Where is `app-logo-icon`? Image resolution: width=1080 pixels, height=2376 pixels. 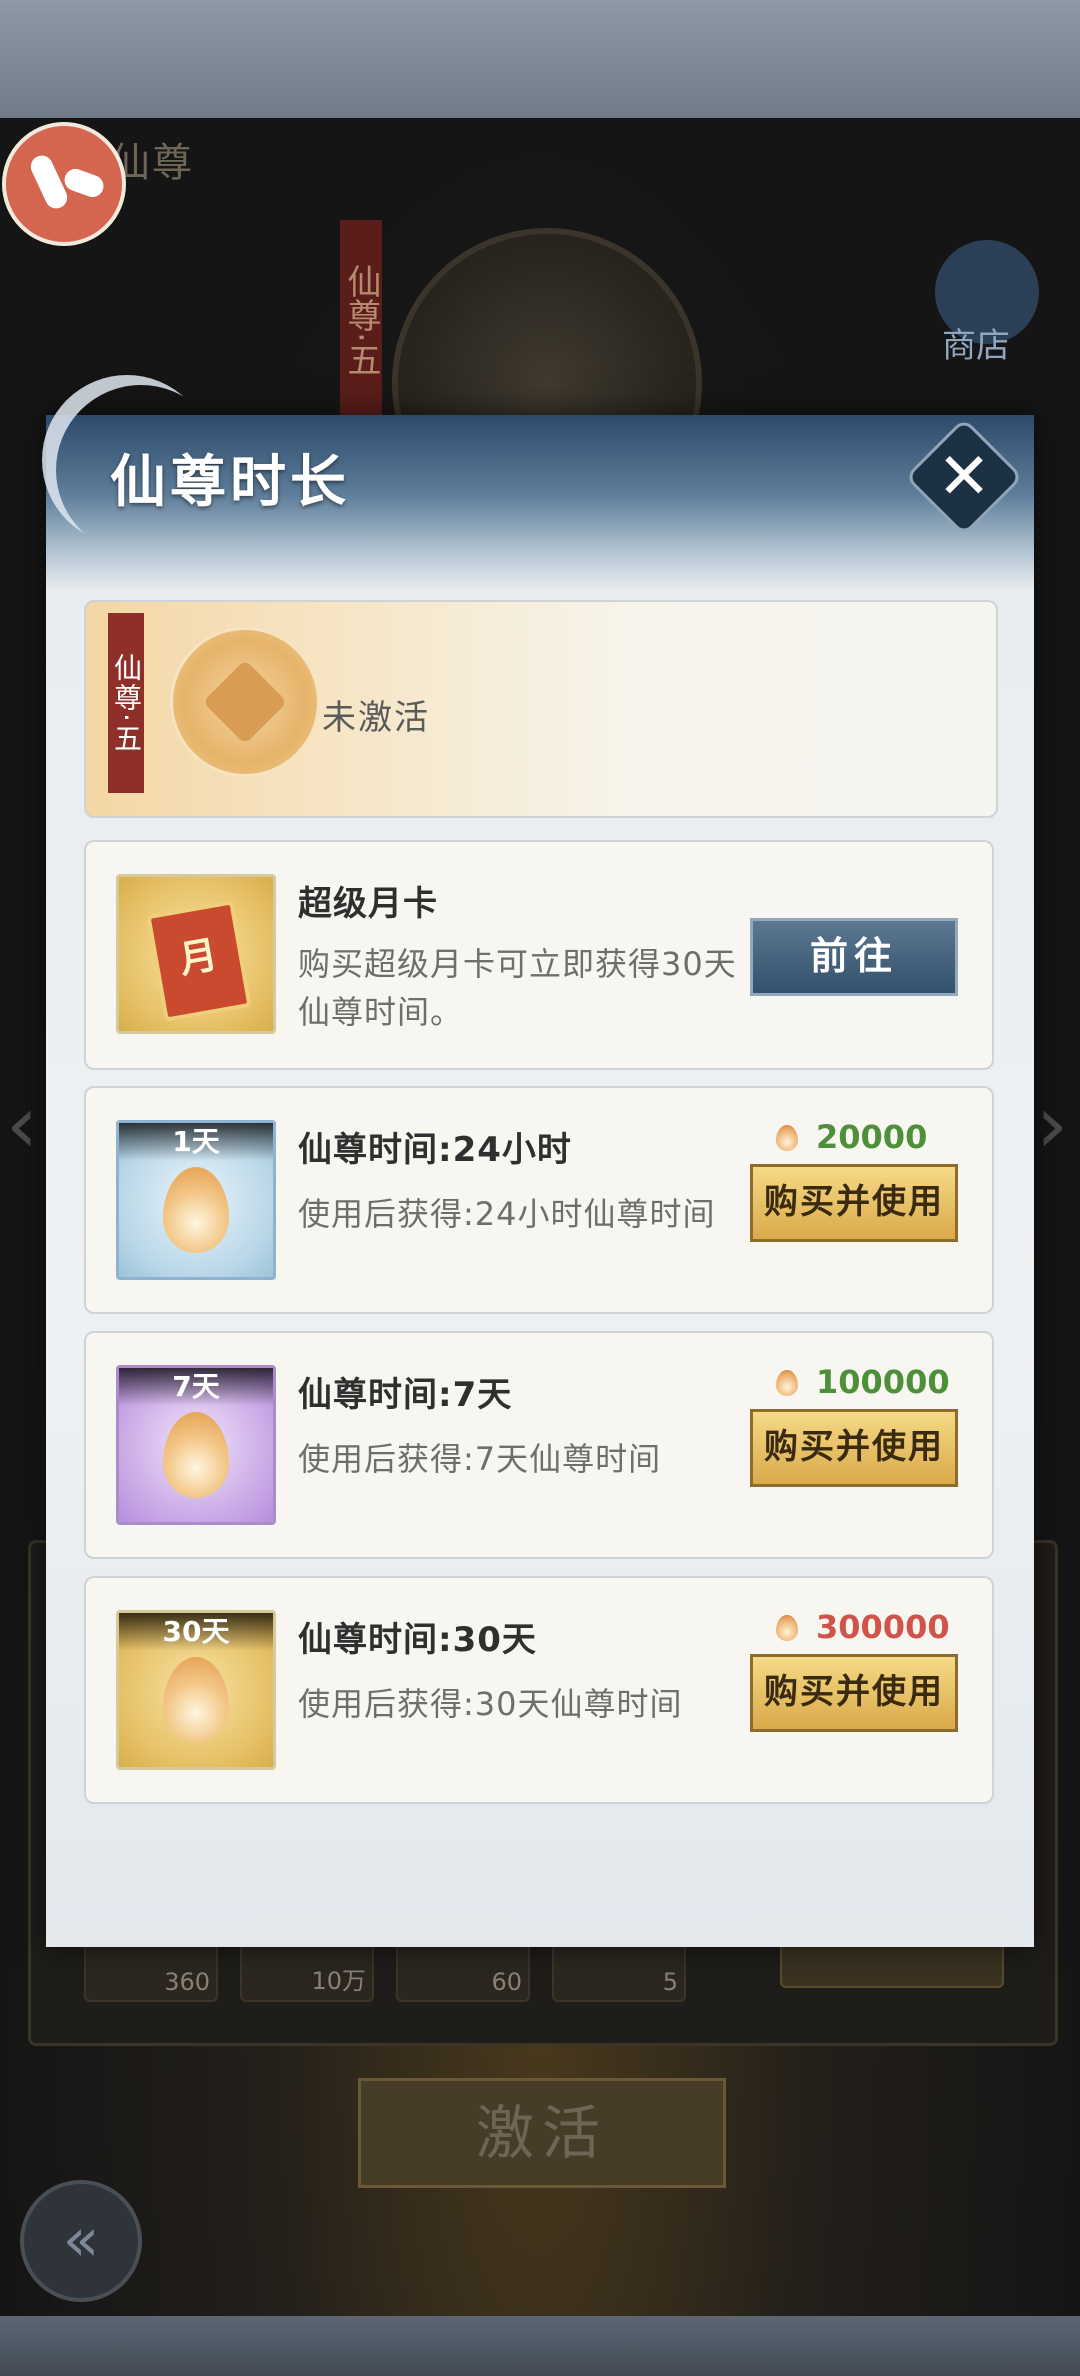
app-logo-icon is located at coordinates (64, 184).